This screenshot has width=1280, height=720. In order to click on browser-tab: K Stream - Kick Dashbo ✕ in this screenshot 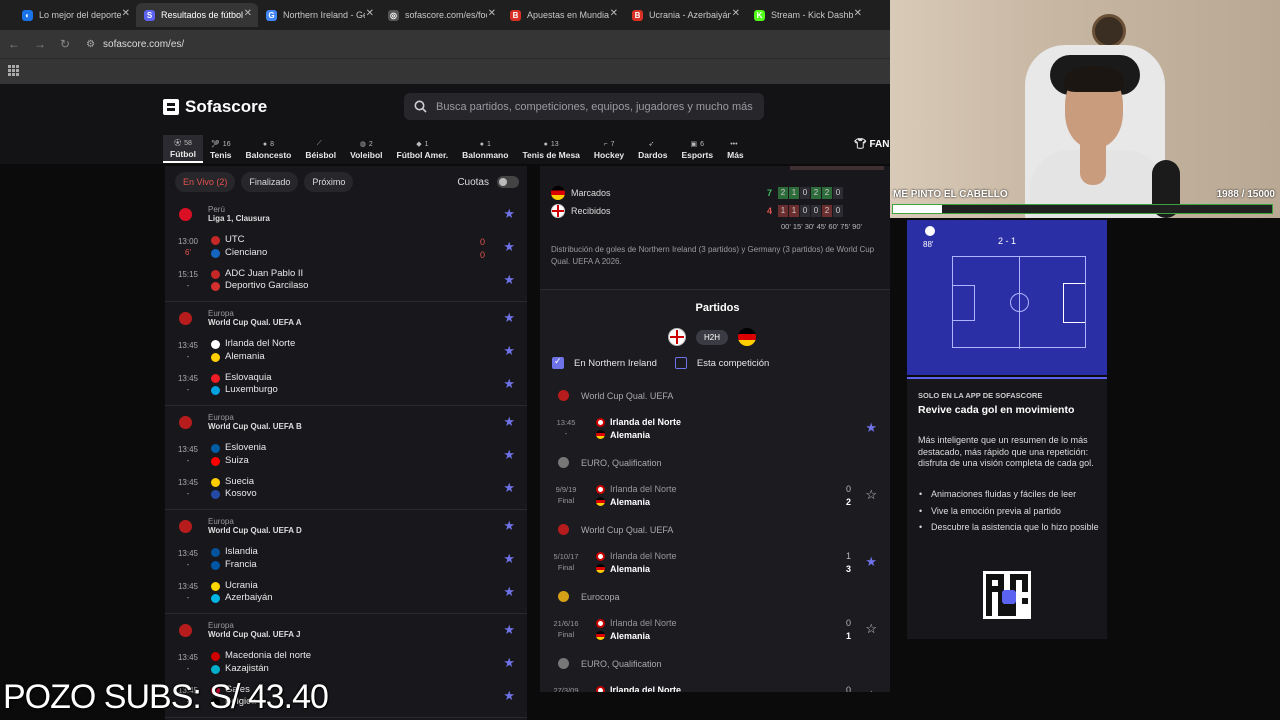, I will do `click(807, 15)`.